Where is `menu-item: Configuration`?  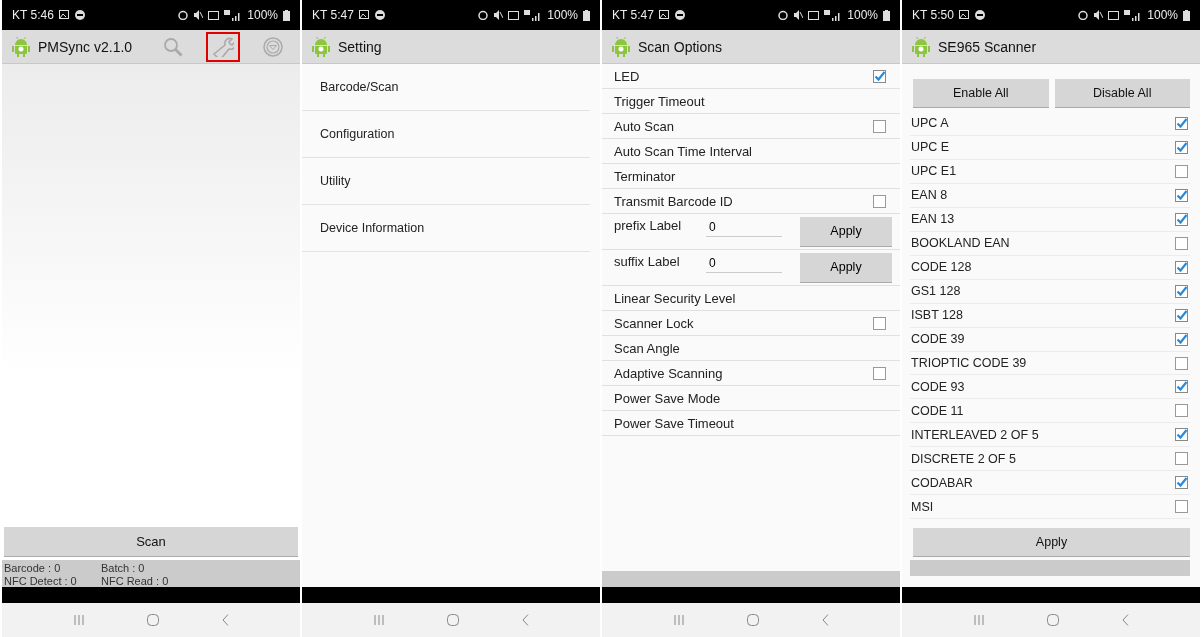 menu-item: Configuration is located at coordinates (446, 134).